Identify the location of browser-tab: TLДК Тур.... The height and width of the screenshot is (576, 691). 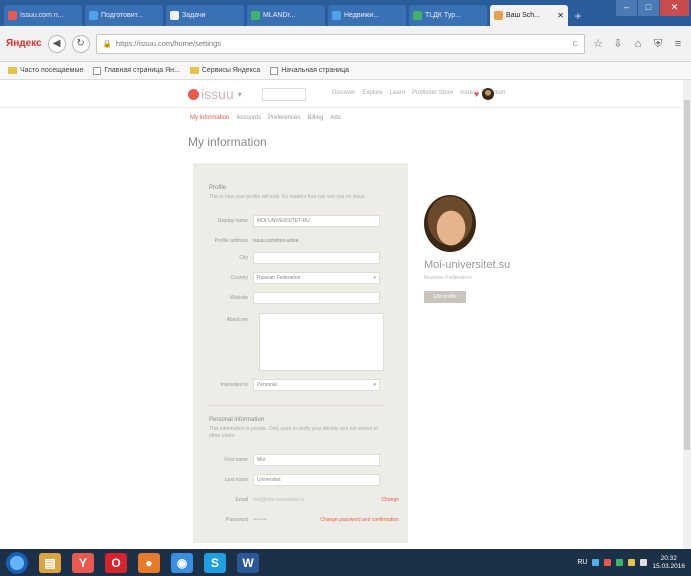
(448, 15).